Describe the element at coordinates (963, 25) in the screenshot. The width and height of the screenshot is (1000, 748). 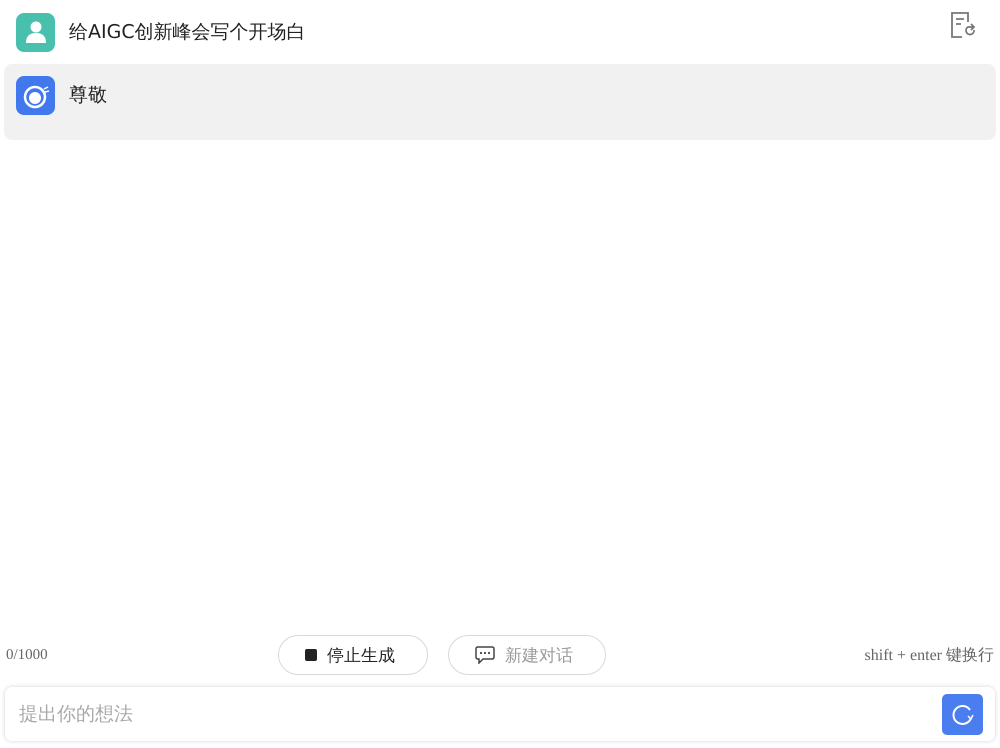
I see `history-icon` at that location.